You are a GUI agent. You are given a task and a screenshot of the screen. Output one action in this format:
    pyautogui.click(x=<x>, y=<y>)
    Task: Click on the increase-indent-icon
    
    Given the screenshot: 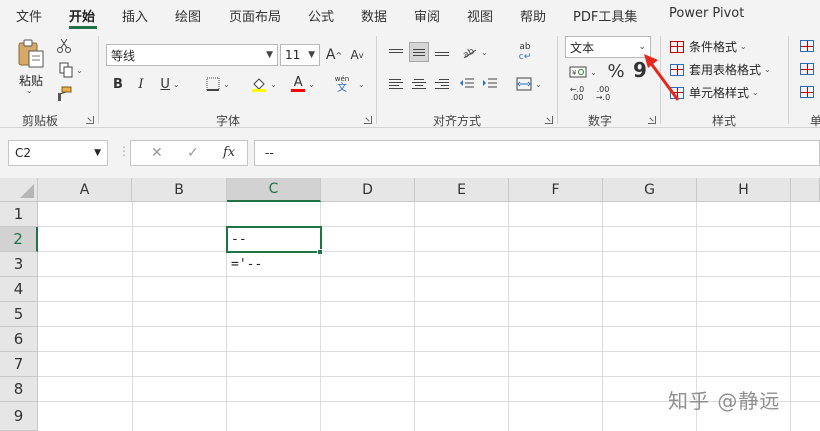 What is the action you would take?
    pyautogui.click(x=490, y=84)
    